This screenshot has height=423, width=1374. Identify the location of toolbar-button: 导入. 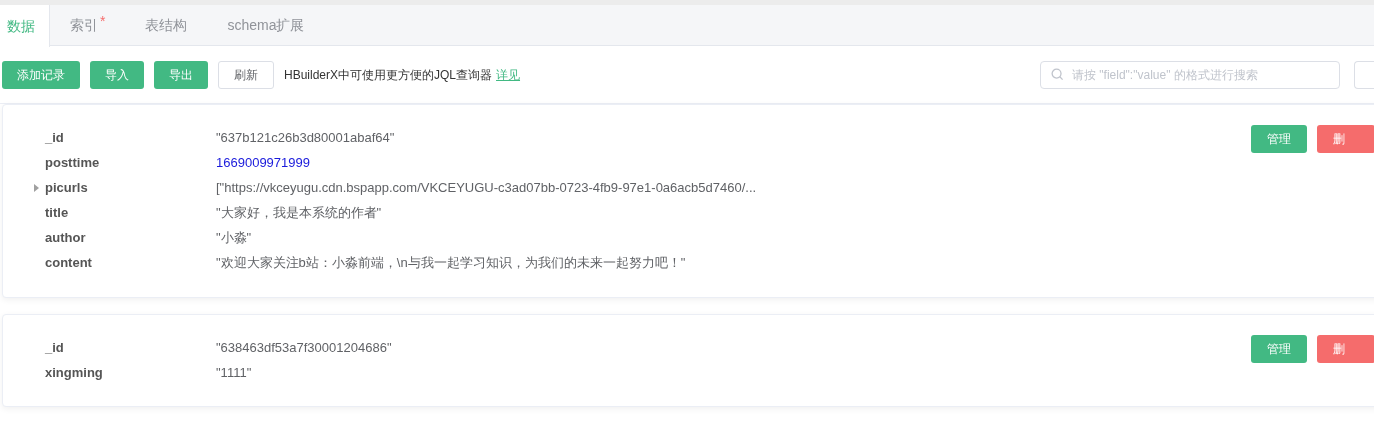
(117, 74).